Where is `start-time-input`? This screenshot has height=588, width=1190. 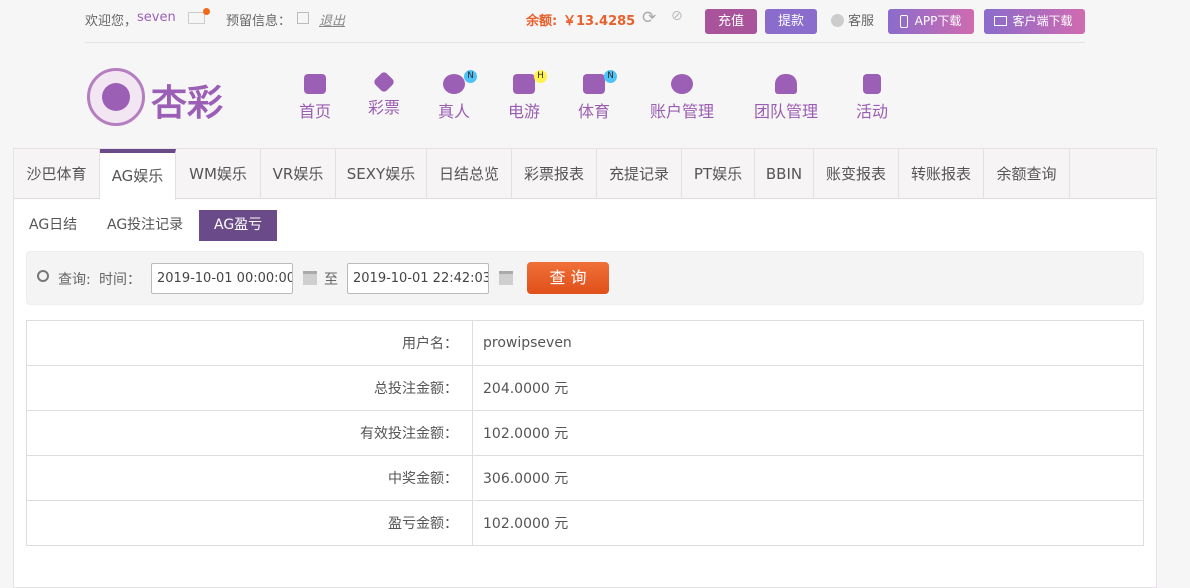 start-time-input is located at coordinates (222, 278).